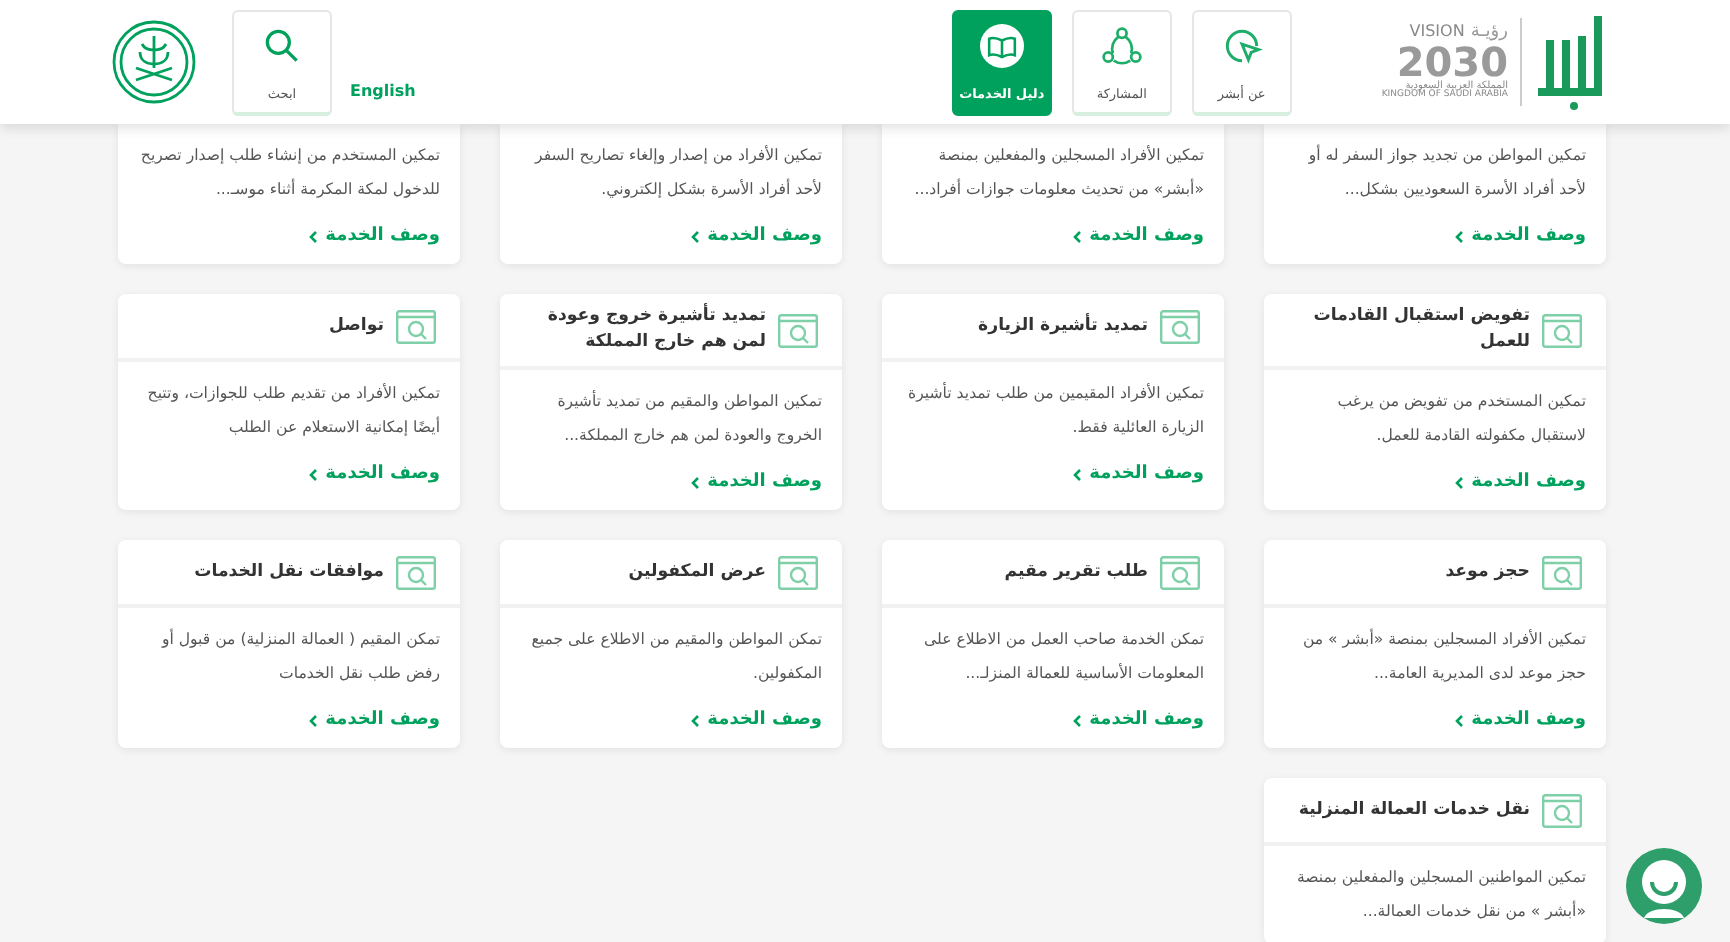  What do you see at coordinates (1487, 572) in the screenshot?
I see `card-title: حجز موعد` at bounding box center [1487, 572].